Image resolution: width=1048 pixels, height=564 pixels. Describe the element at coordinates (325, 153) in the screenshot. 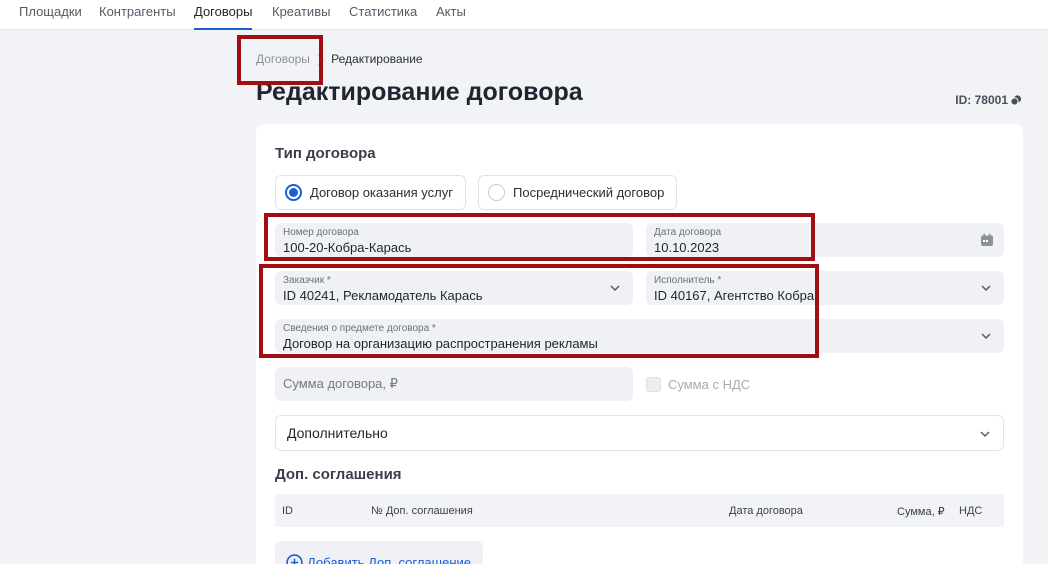

I see `contract-type-title: Тип договора` at that location.